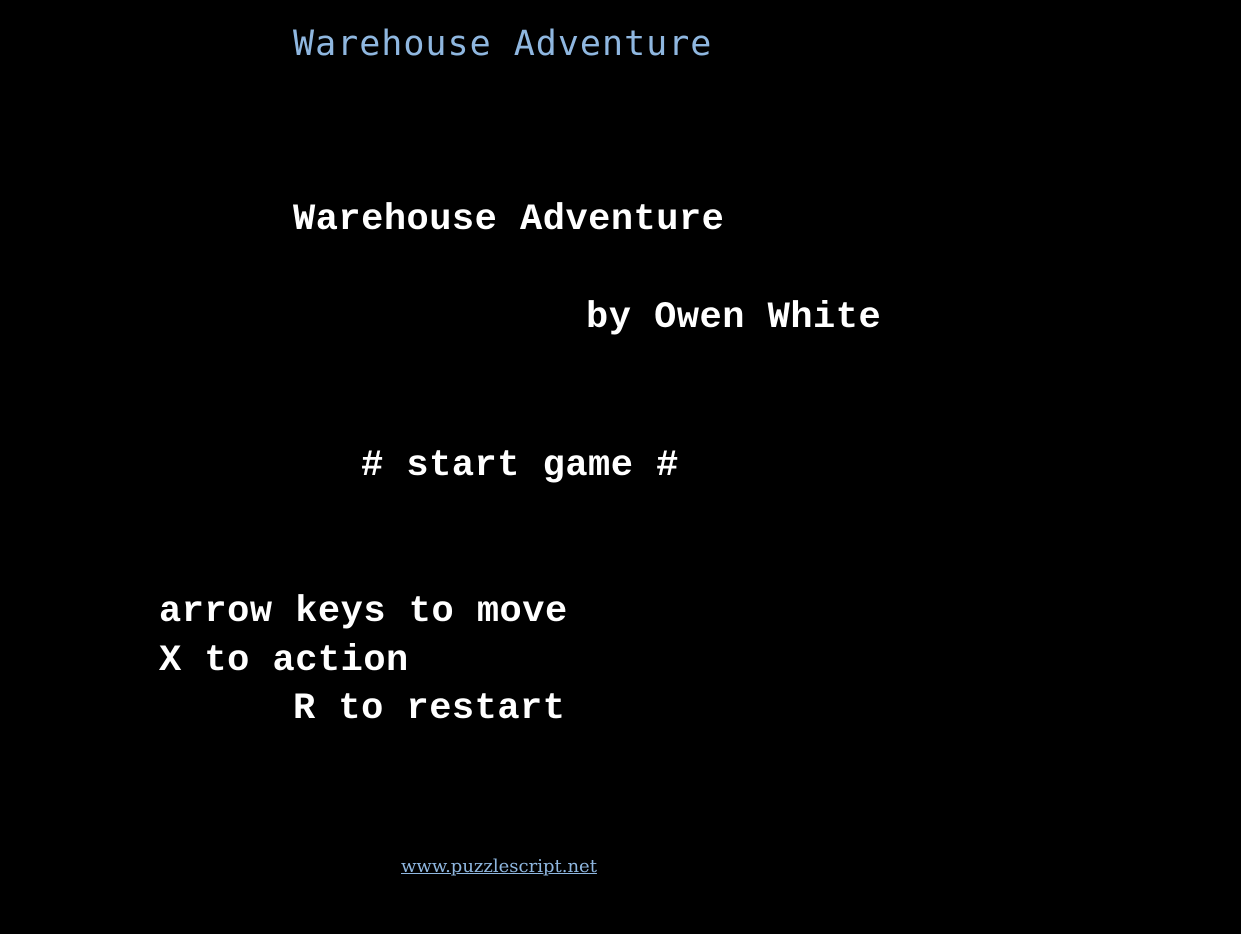  What do you see at coordinates (503, 44) in the screenshot?
I see `page-title: Warehouse Adventure` at bounding box center [503, 44].